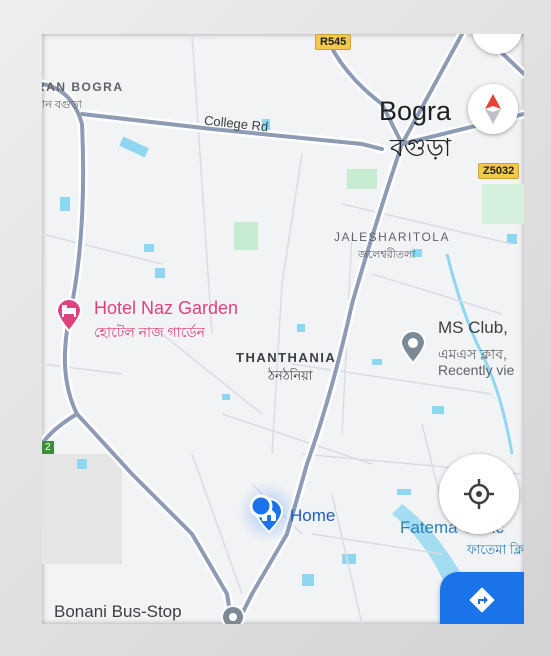 The width and height of the screenshot is (551, 656). I want to click on block-area, so click(82, 509).